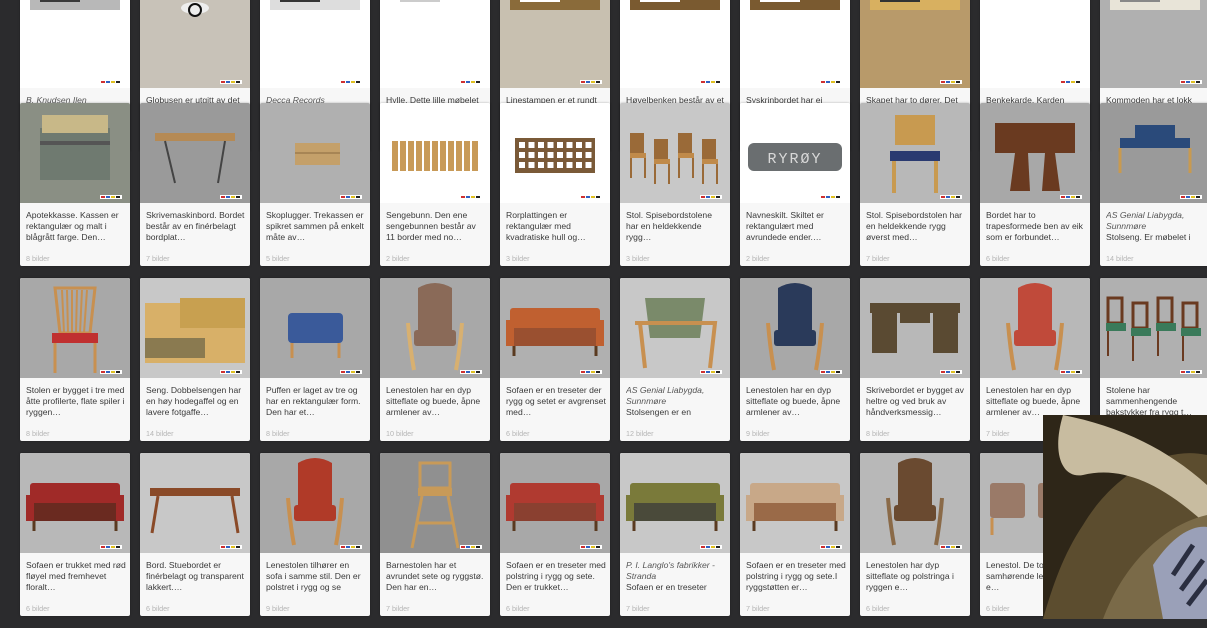 This screenshot has width=1207, height=628. I want to click on image-count: 9 bilder, so click(278, 608).